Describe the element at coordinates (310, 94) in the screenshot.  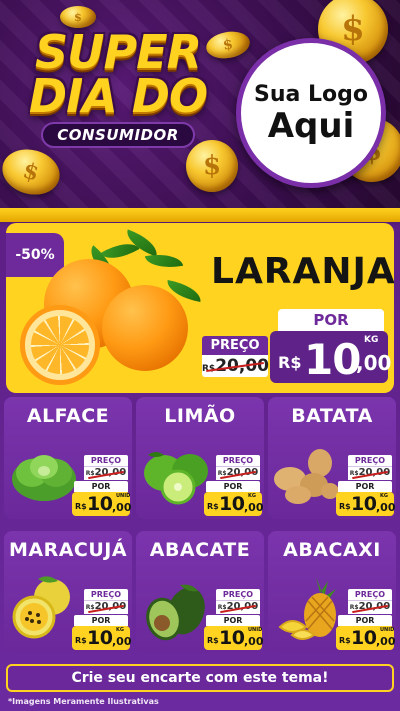
I see `logo-line-1: Sua Logo` at that location.